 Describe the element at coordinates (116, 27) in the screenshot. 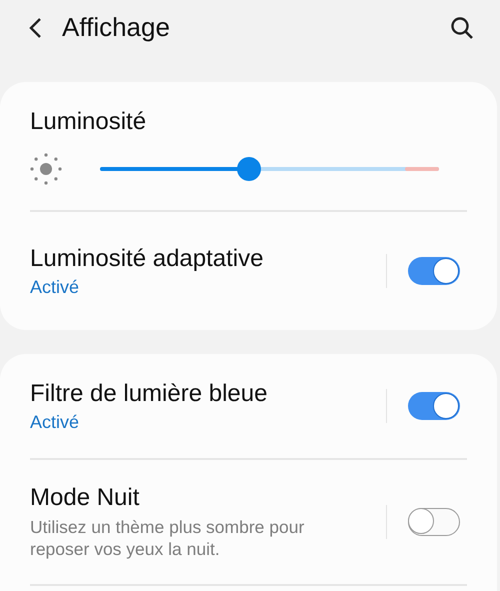

I see `screen-title: Affichage` at that location.